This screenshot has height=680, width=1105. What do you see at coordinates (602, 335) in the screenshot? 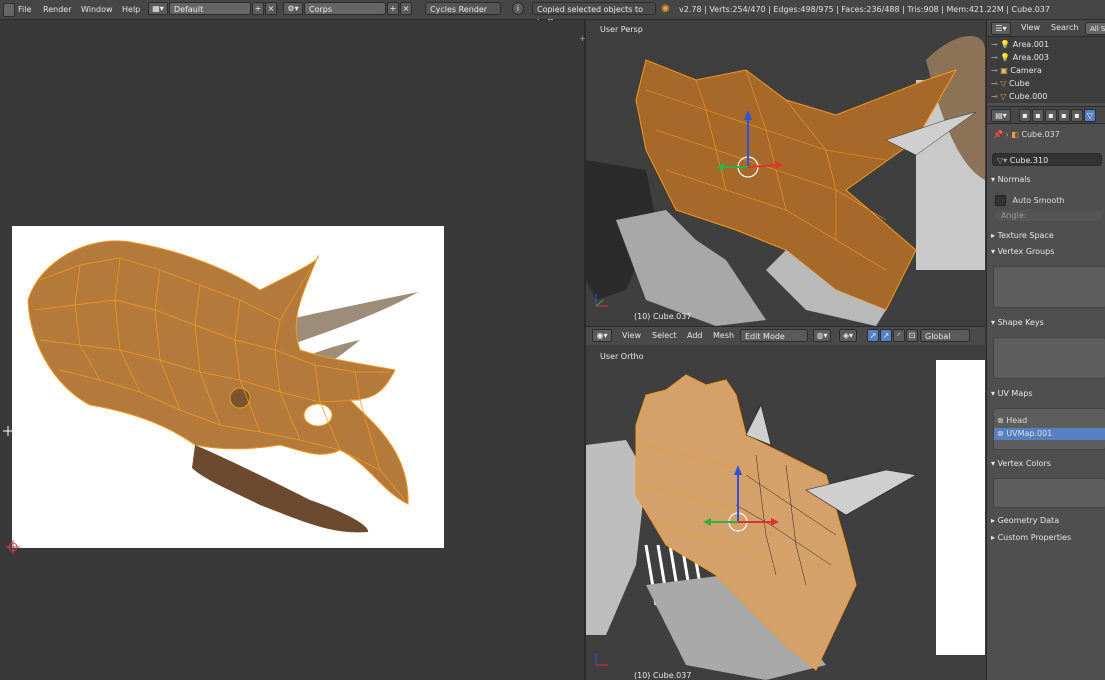
I see `editor-type-icon: ◉▾` at bounding box center [602, 335].